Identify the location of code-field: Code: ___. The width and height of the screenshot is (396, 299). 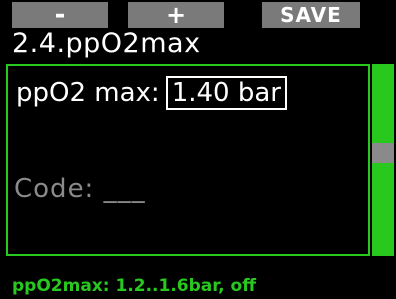
(80, 189).